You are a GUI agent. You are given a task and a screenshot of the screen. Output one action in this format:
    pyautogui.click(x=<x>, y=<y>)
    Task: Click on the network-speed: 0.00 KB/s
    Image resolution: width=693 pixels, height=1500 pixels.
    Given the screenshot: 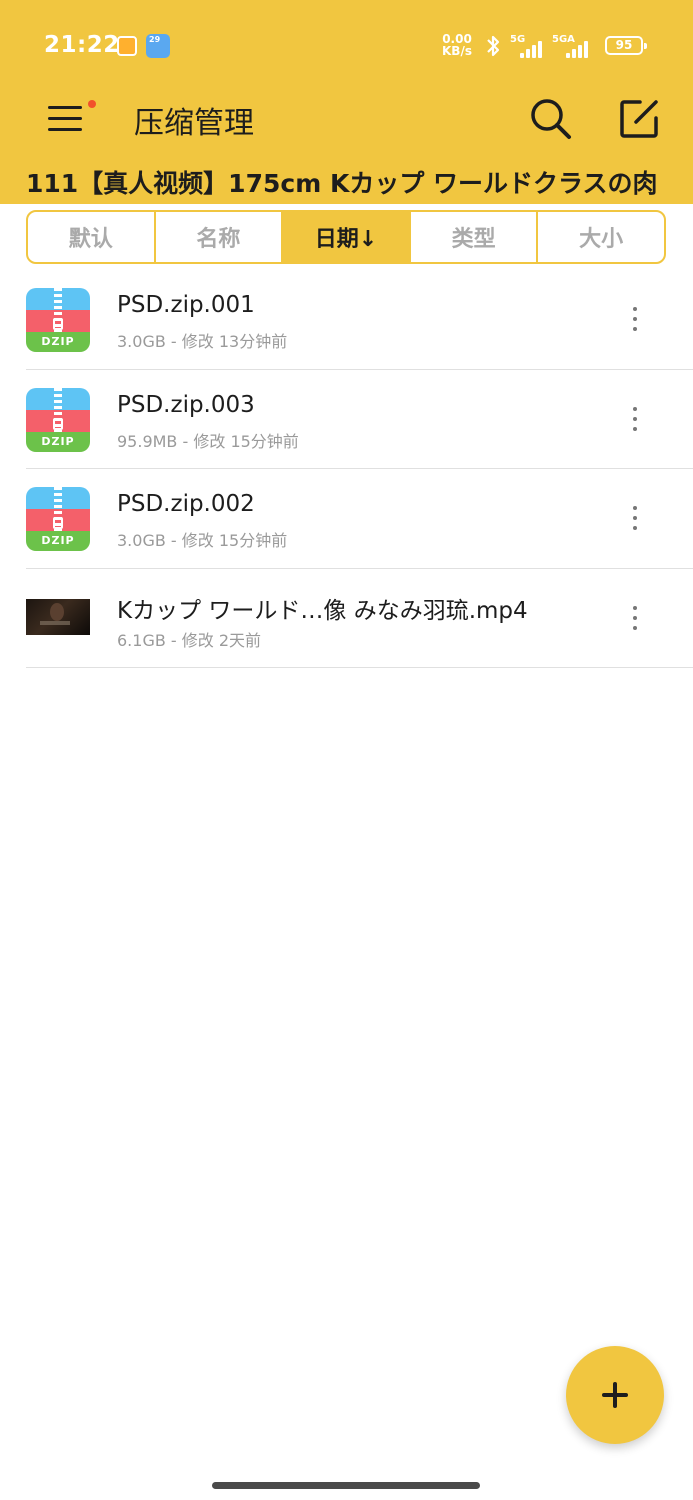 What is the action you would take?
    pyautogui.click(x=457, y=45)
    